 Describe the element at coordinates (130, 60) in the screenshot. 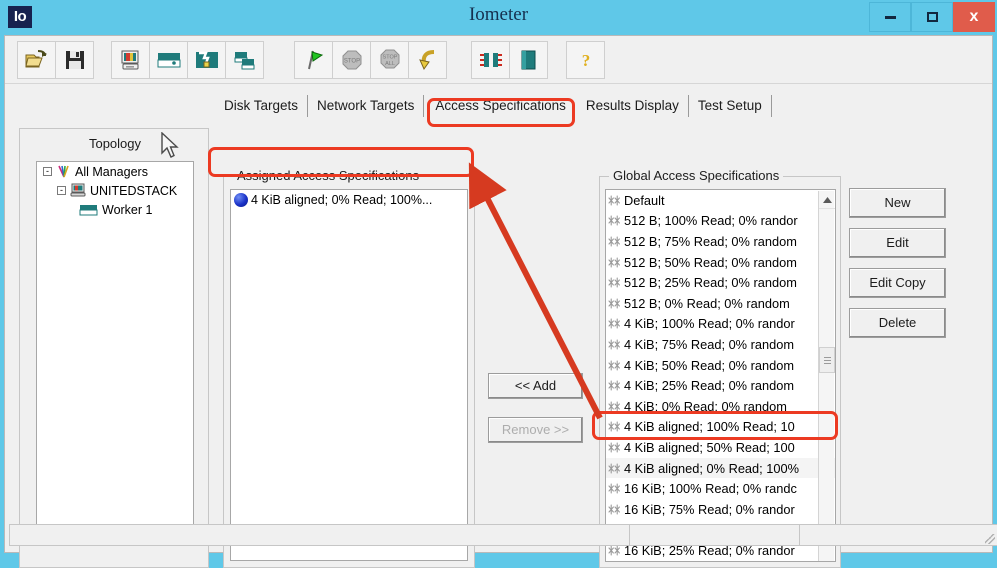

I see `new-manager-icon` at that location.